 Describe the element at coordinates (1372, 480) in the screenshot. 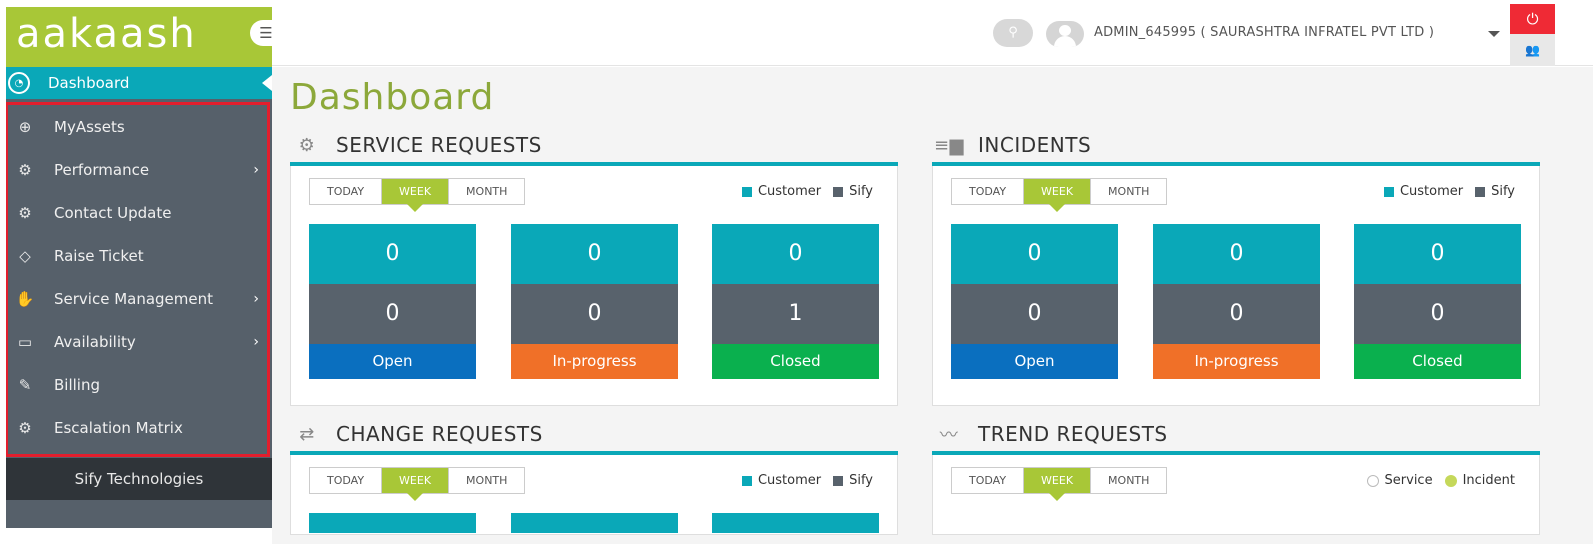

I see `legend-service-dot` at that location.